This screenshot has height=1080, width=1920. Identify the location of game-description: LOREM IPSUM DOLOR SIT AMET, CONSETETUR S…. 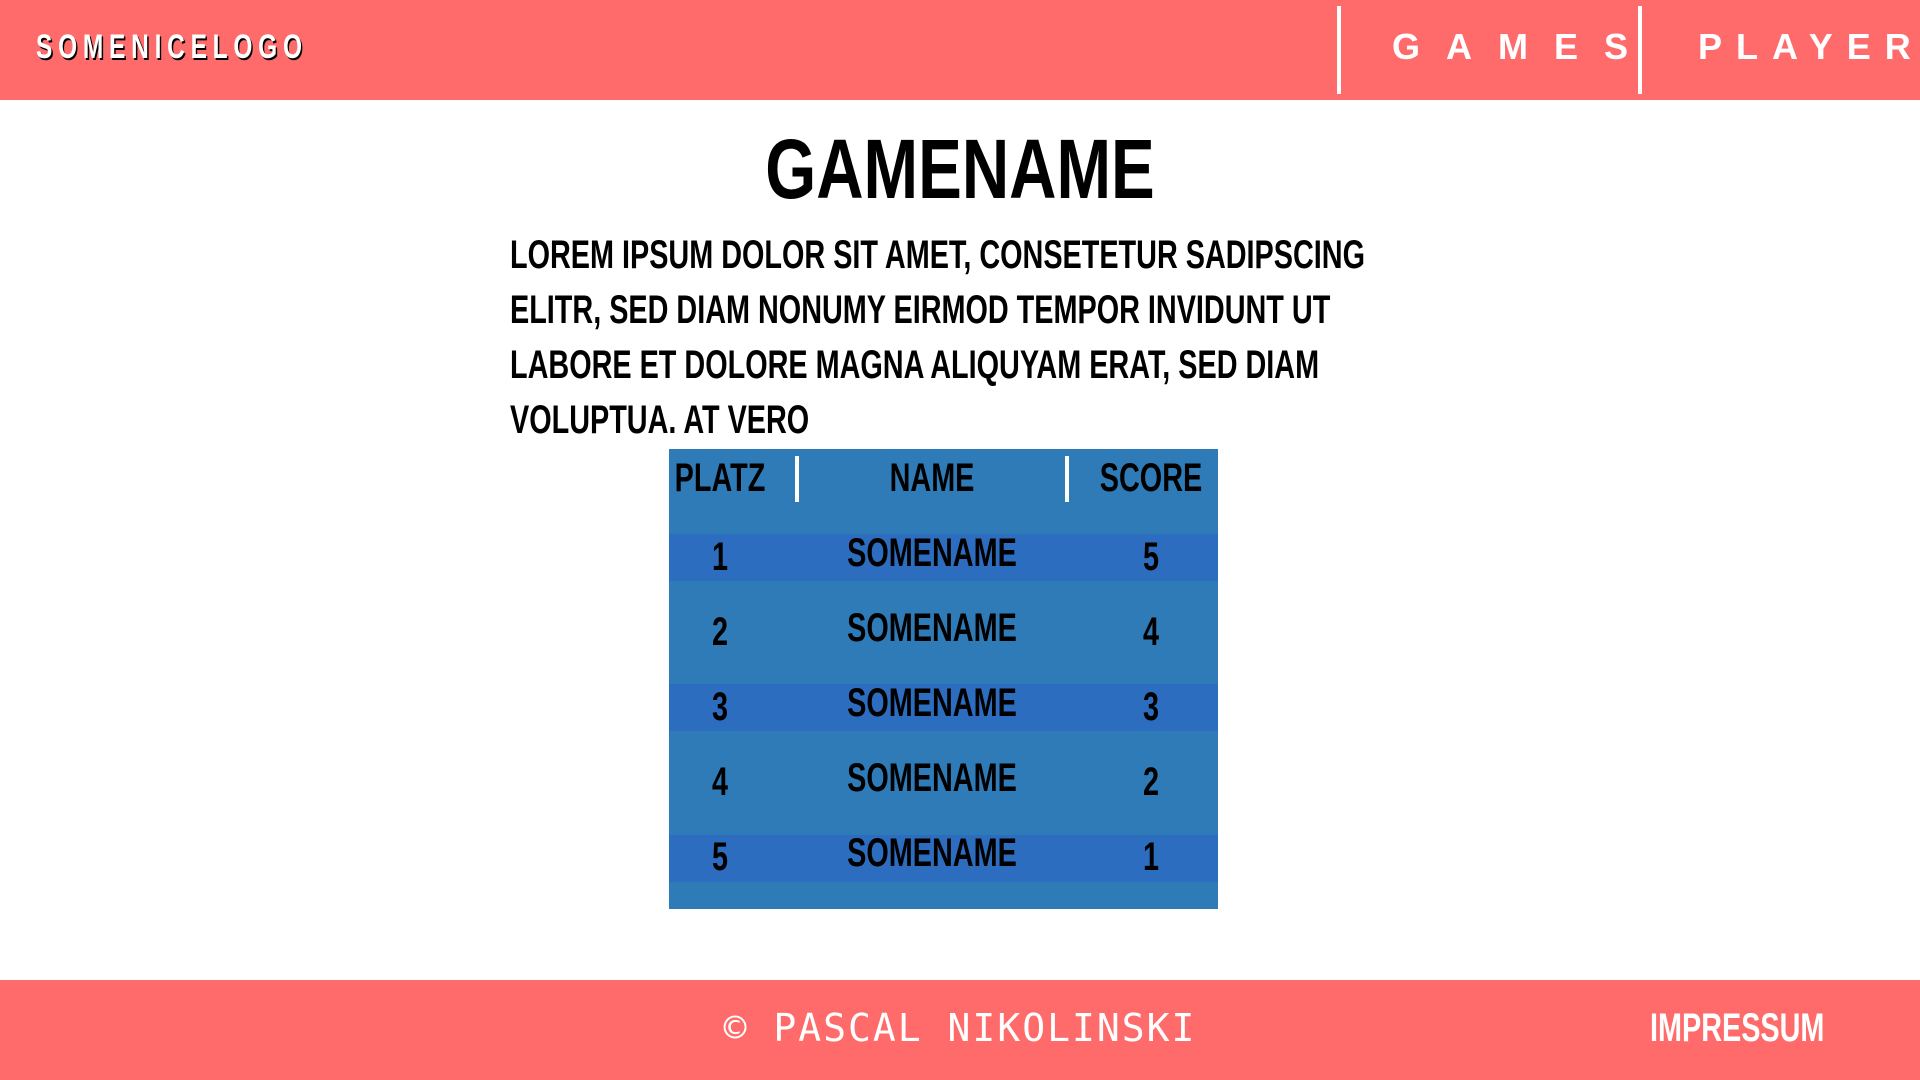
(937, 337).